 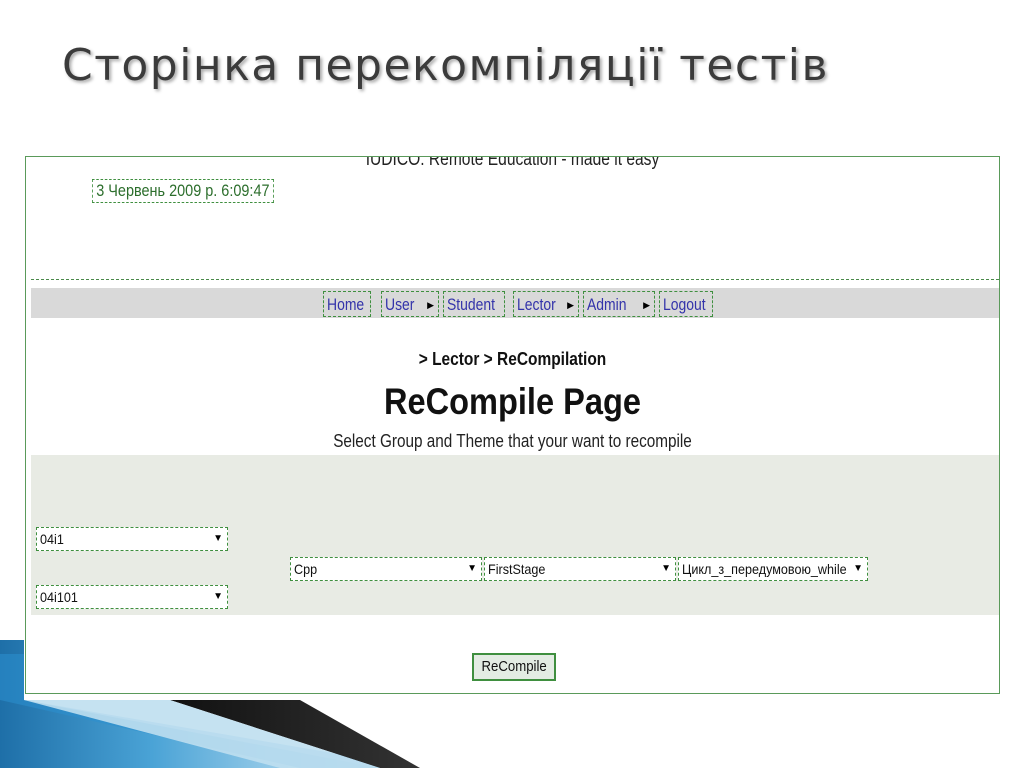 I want to click on nav-item-student: Student, so click(x=474, y=304).